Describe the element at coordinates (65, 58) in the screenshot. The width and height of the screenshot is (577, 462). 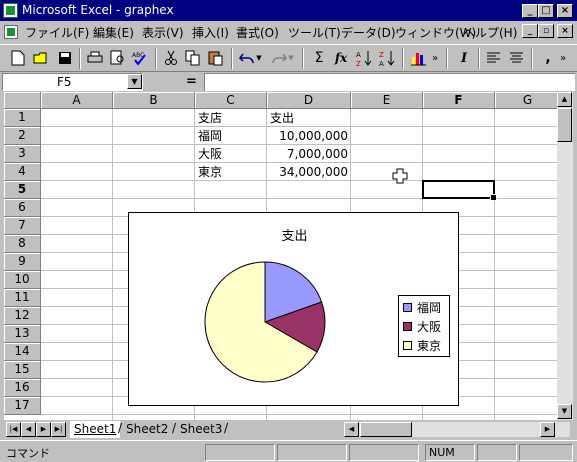
I see `save-icon` at that location.